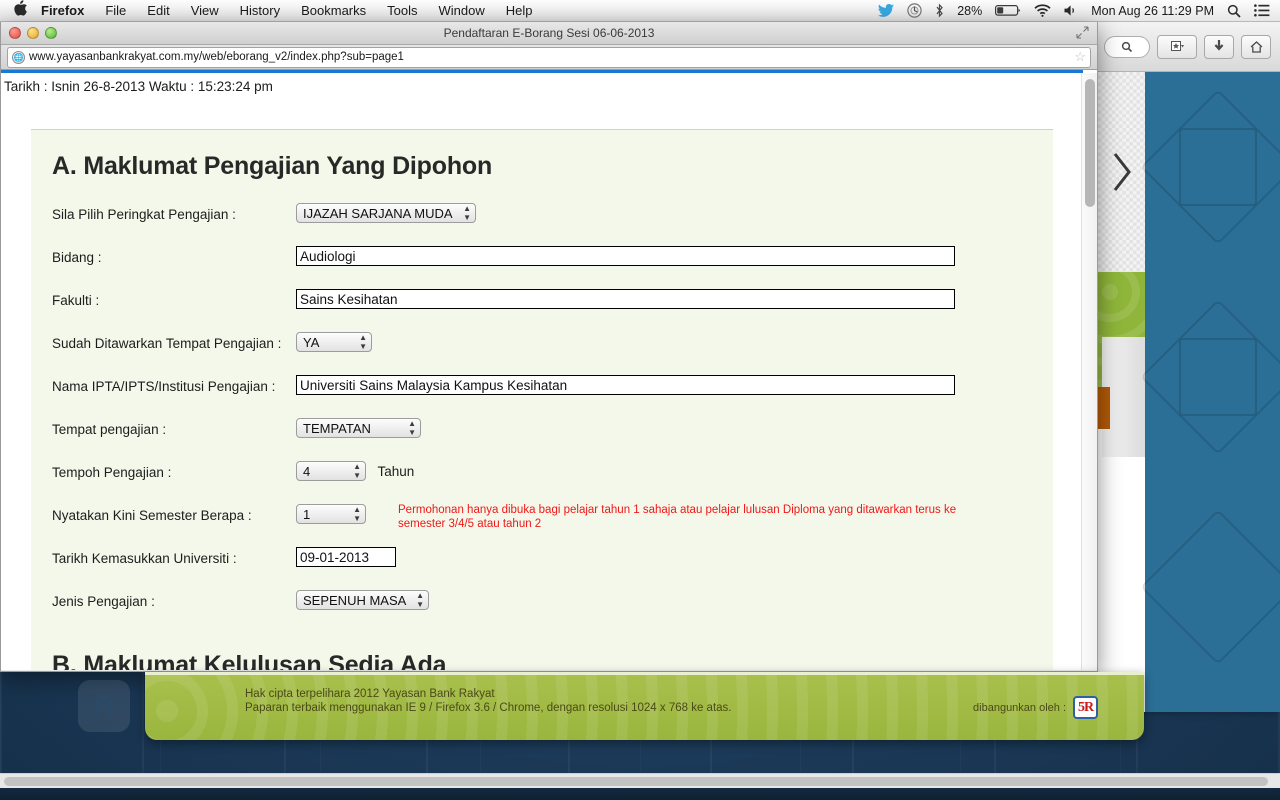 This screenshot has height=800, width=1280. What do you see at coordinates (167, 343) in the screenshot?
I see `label-sudah-ditawarkan: Sudah Ditawarkan Tempat Pengajian :` at bounding box center [167, 343].